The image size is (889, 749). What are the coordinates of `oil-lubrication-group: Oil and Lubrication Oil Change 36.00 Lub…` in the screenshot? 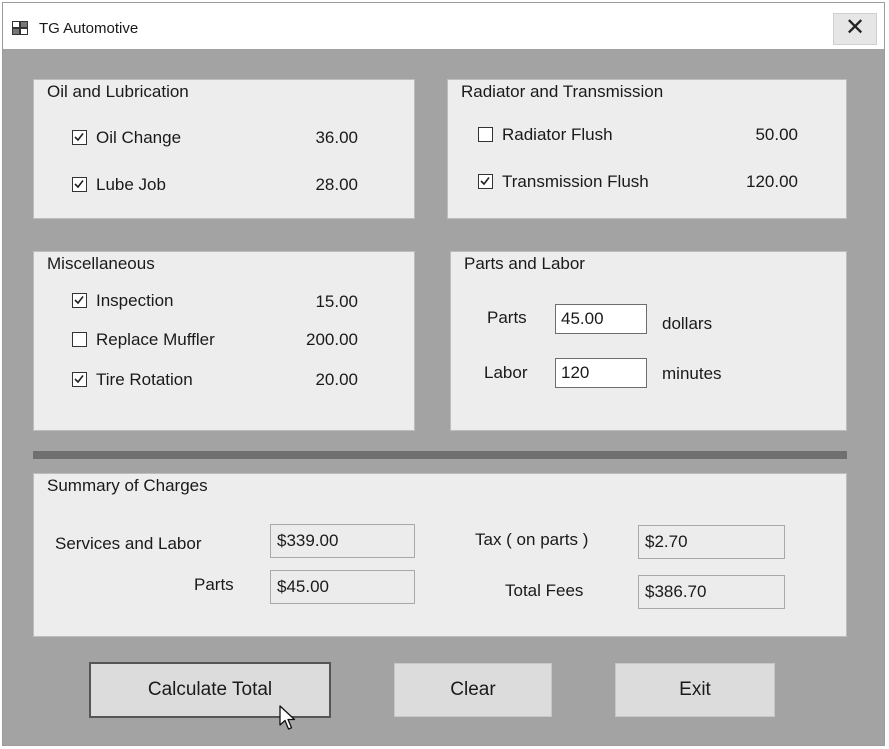 It's located at (224, 149).